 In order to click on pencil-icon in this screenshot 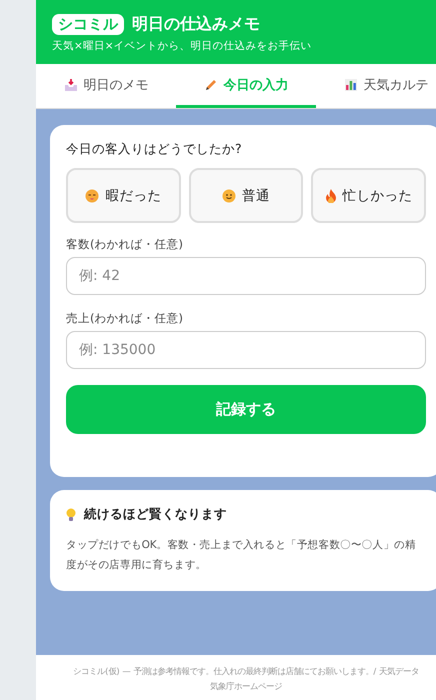, I will do `click(211, 85)`.